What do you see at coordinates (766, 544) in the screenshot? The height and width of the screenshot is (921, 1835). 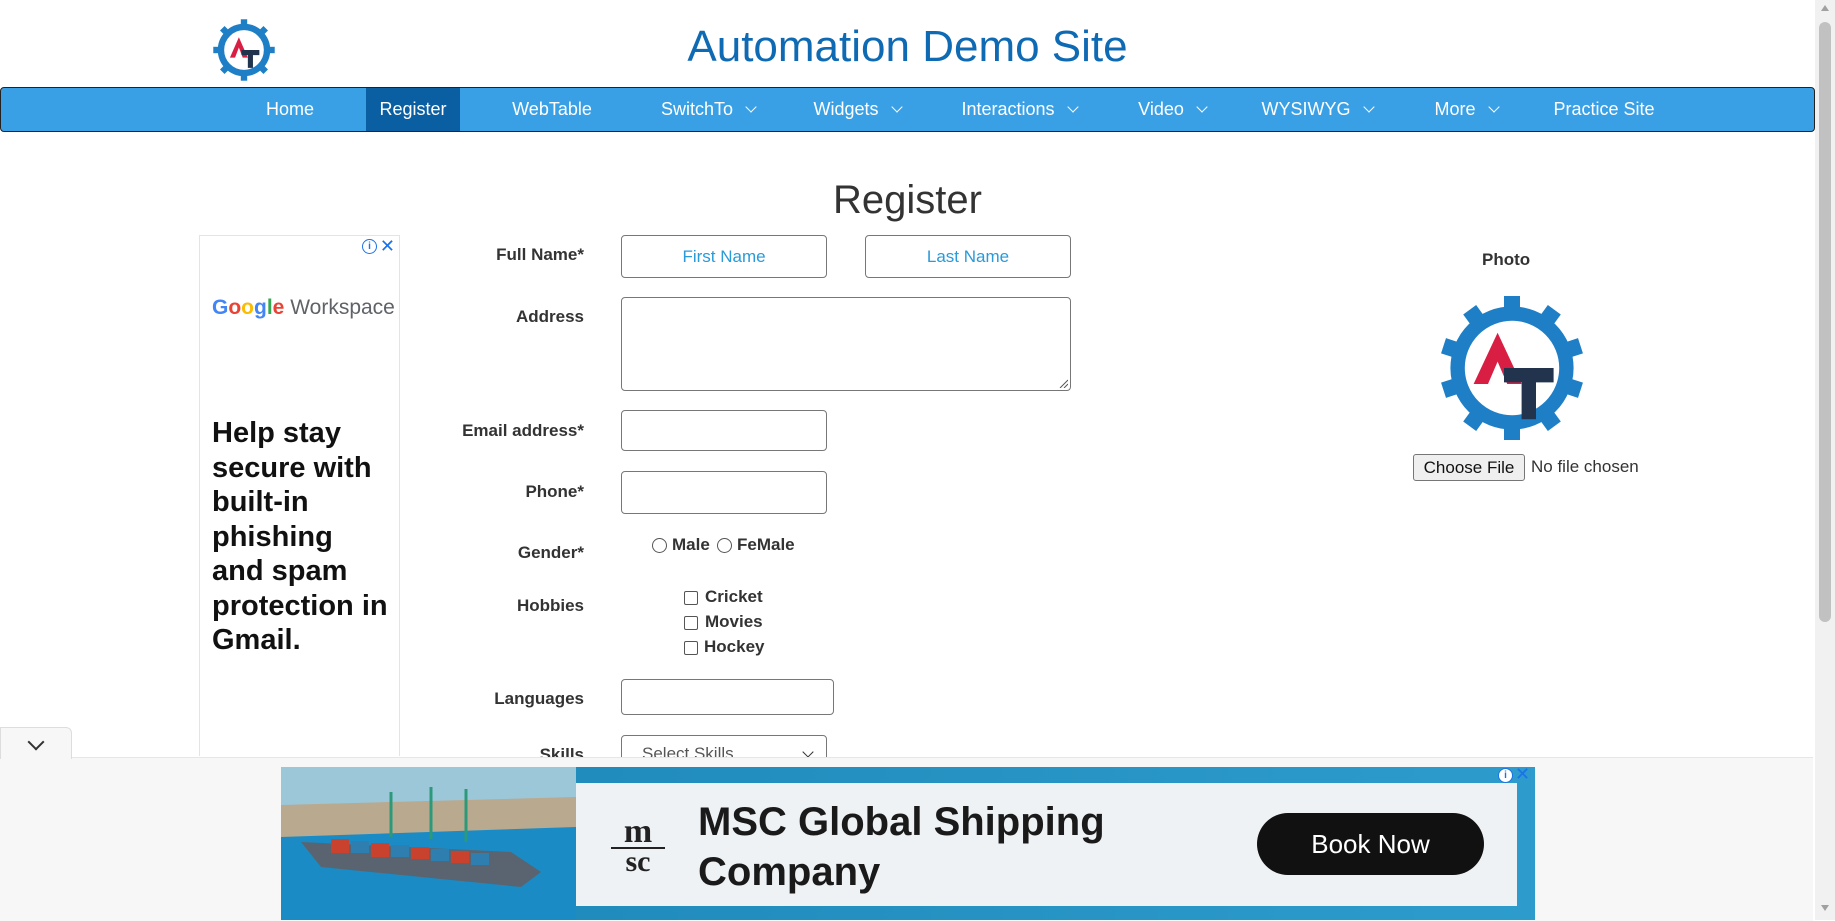 I see `gender-female-label: FeMale` at bounding box center [766, 544].